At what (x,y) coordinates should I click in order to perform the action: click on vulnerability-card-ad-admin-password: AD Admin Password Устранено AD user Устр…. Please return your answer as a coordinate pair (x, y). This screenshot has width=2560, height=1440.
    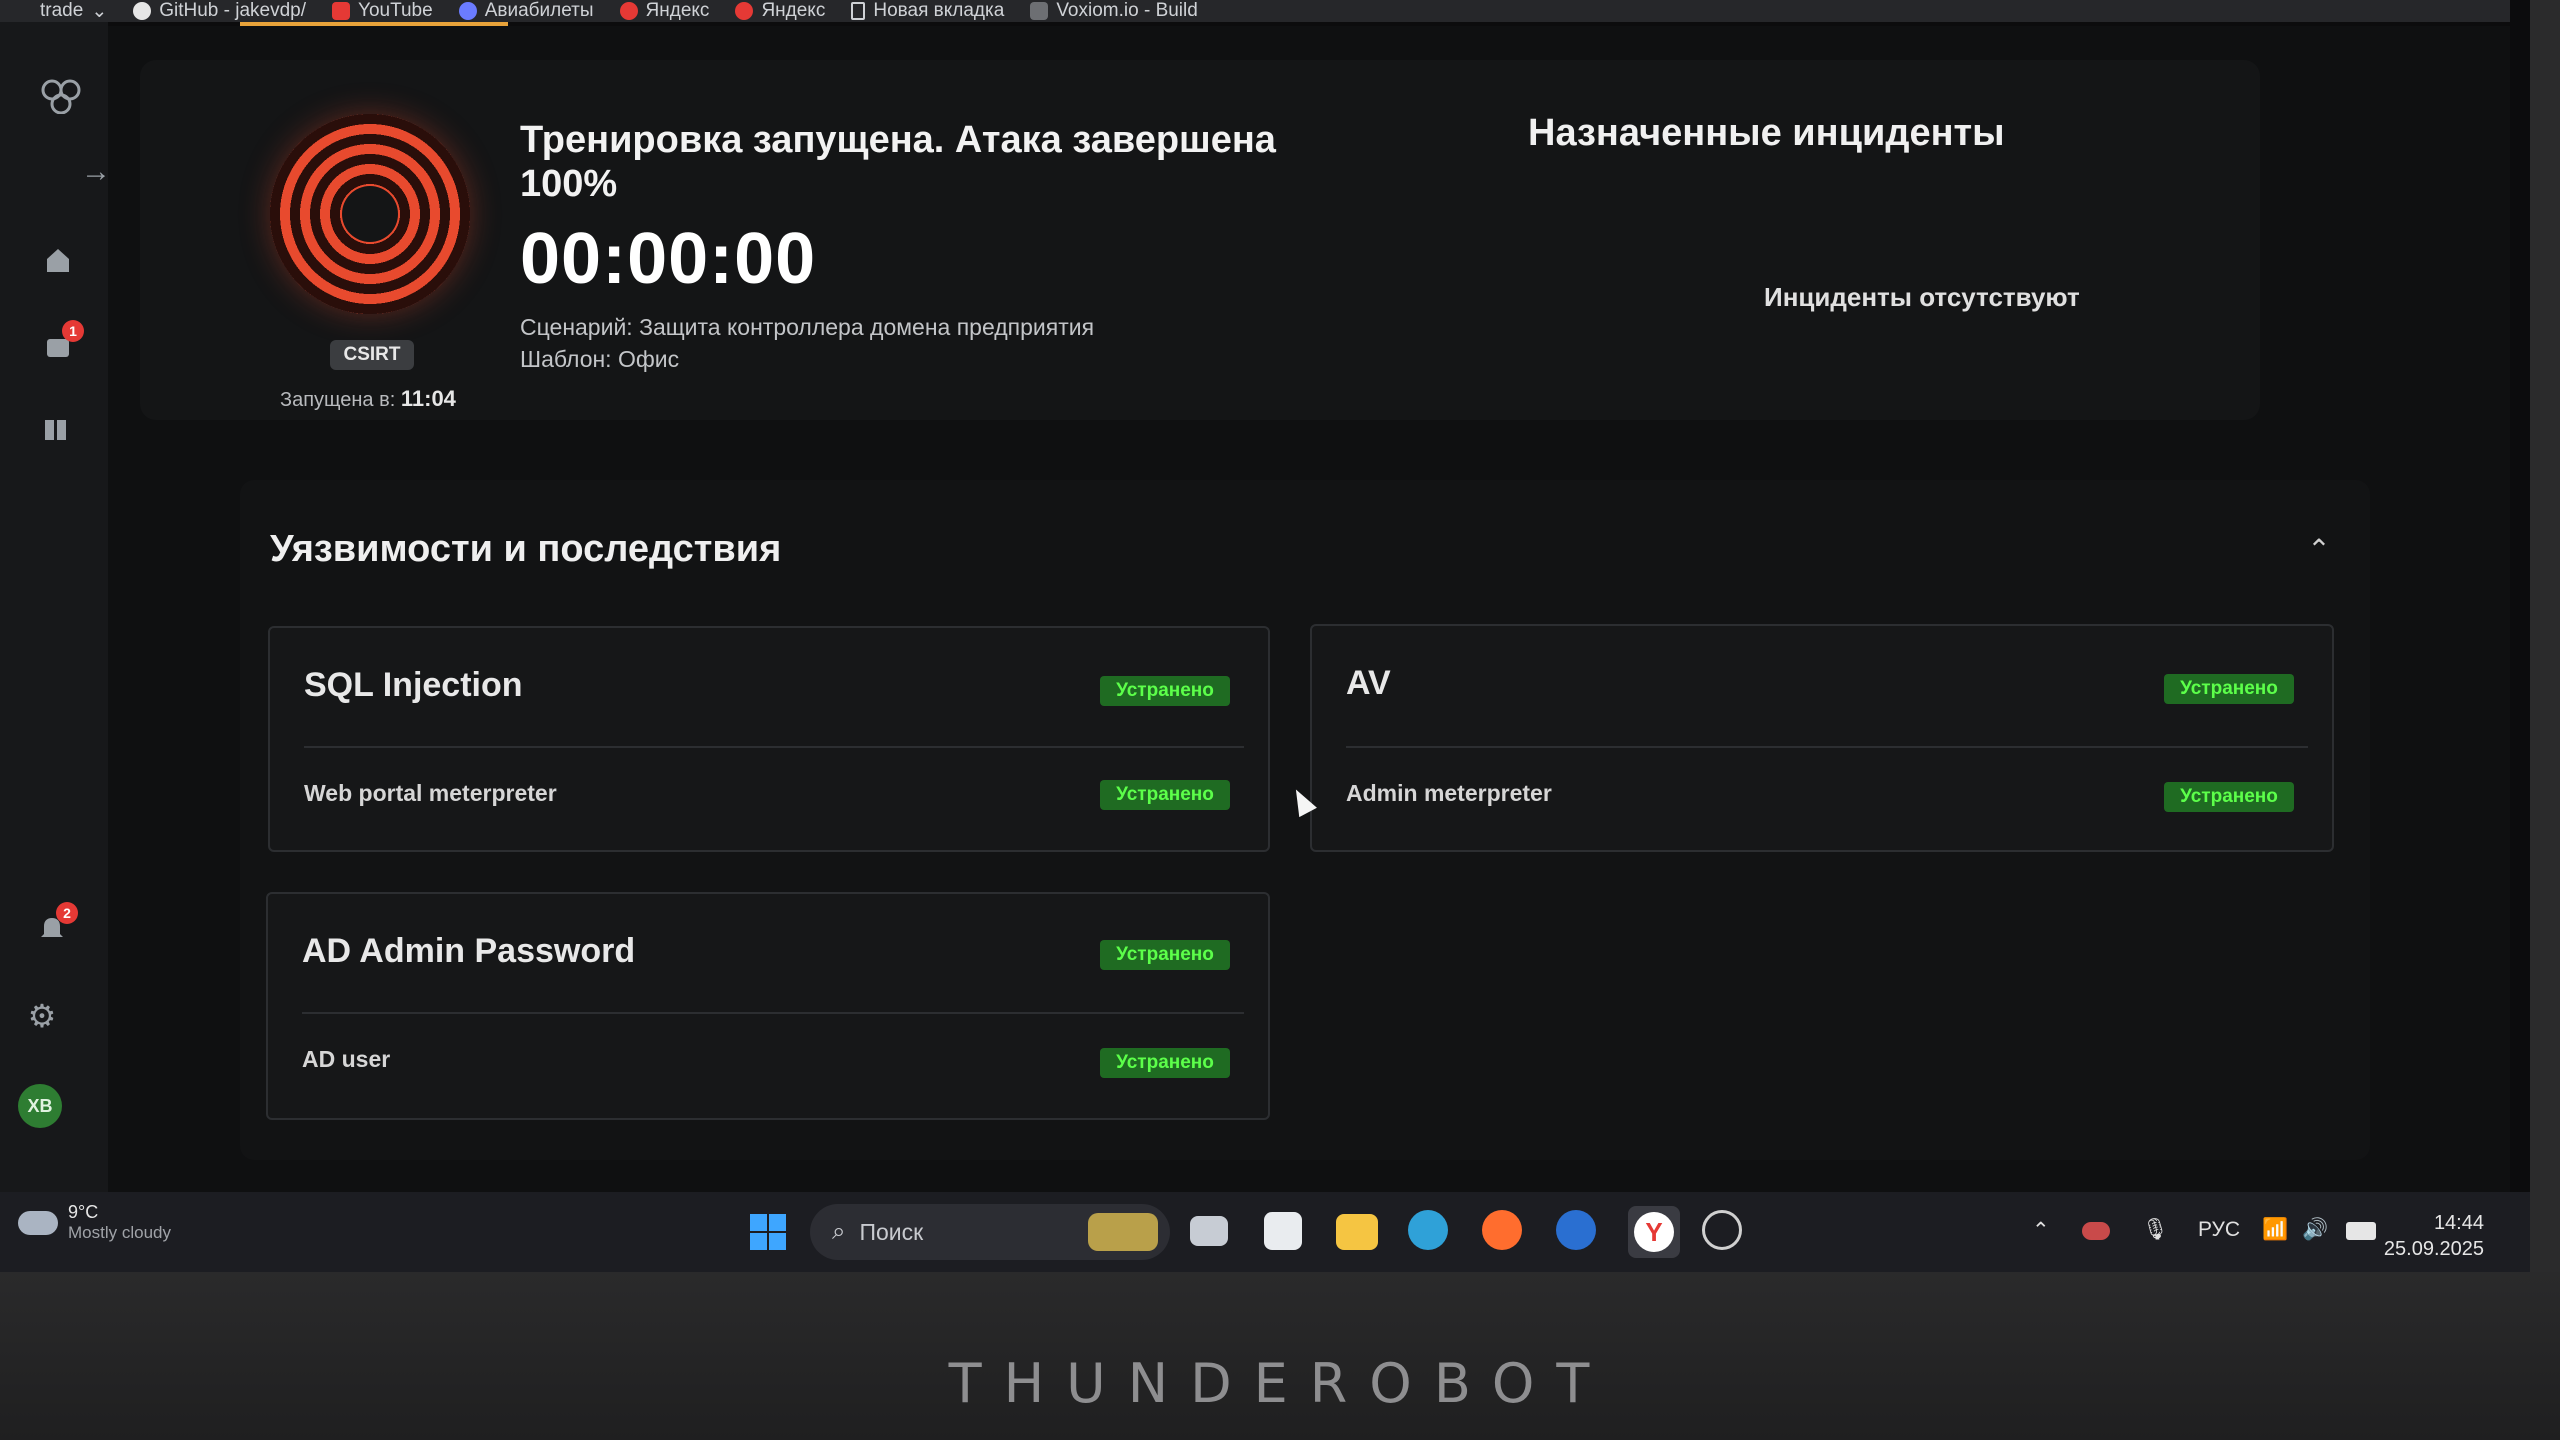
    Looking at the image, I should click on (768, 1006).